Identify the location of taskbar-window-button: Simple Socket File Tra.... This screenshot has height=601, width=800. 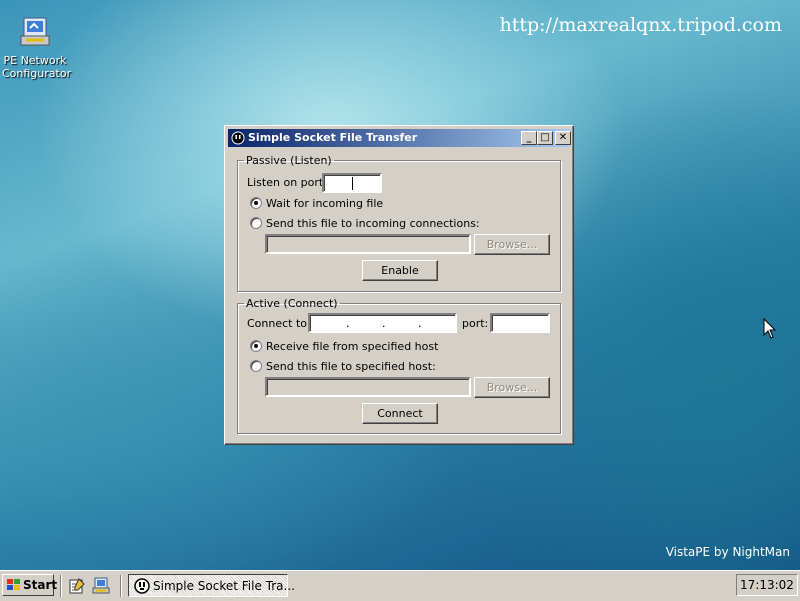
(211, 585).